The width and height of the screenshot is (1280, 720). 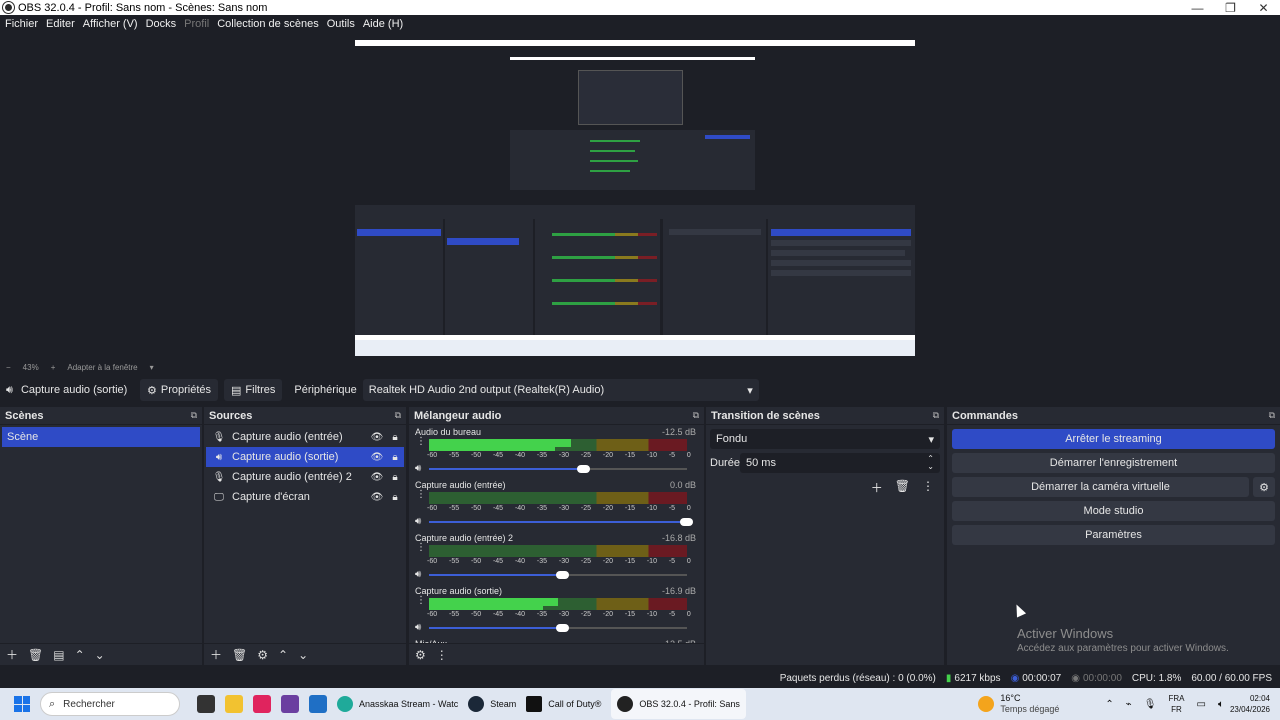 What do you see at coordinates (1113, 463) in the screenshot?
I see `start-recording-button: Démarrer l'enregistrement` at bounding box center [1113, 463].